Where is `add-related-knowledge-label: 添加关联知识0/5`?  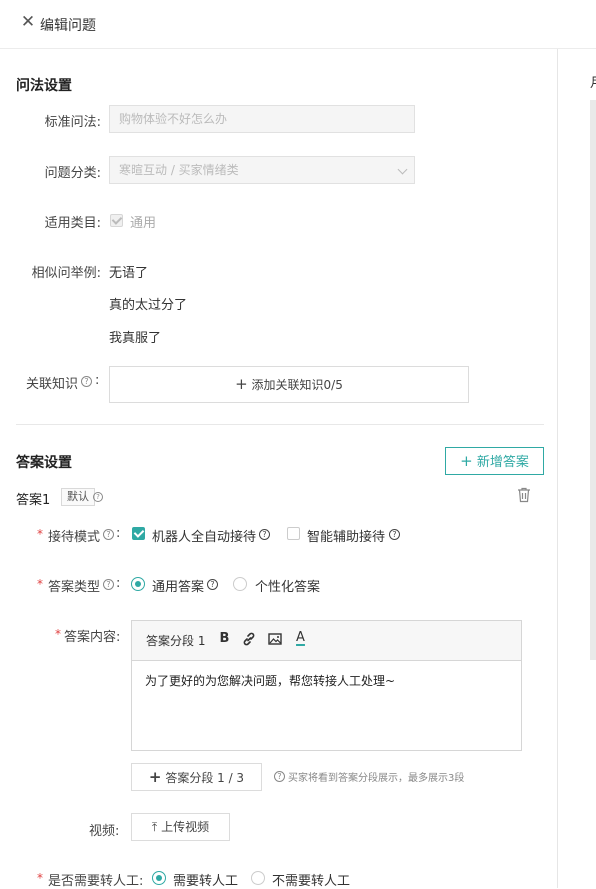
add-related-knowledge-label: 添加关联知识0/5 is located at coordinates (297, 385).